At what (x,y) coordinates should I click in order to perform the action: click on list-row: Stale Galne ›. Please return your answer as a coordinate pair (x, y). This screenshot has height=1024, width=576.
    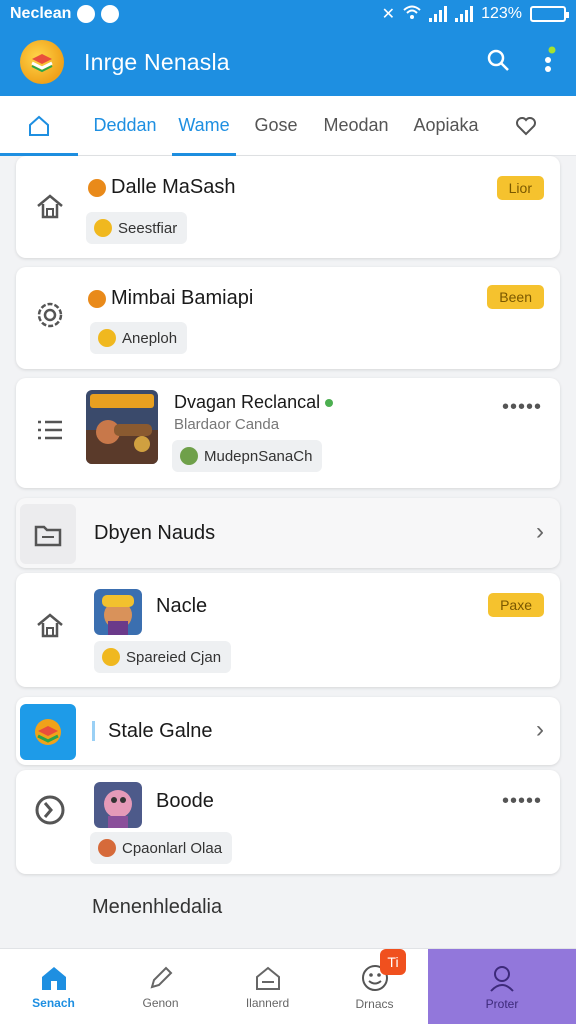
    Looking at the image, I should click on (288, 731).